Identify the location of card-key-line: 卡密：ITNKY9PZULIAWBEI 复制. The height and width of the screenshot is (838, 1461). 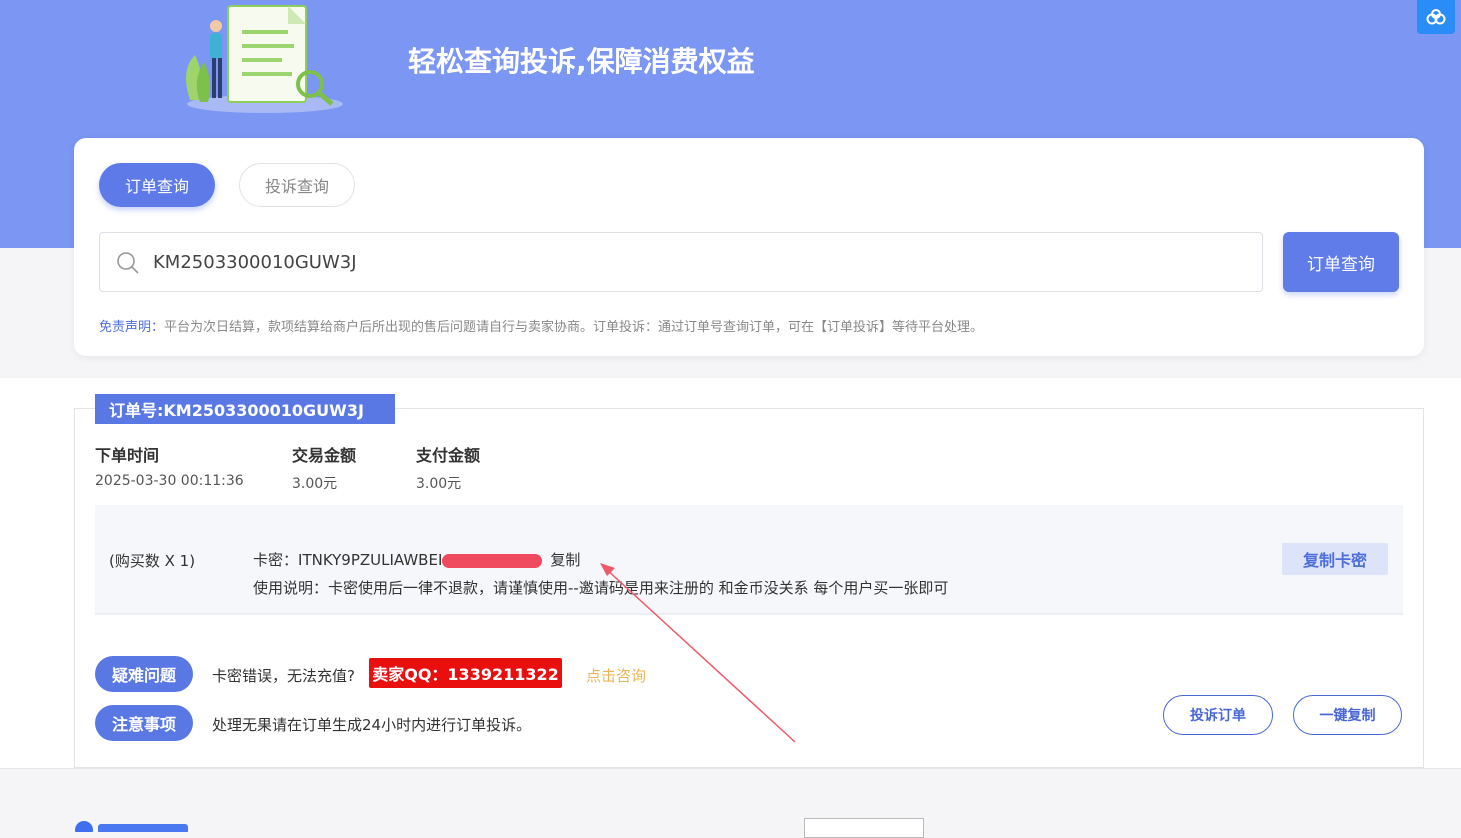
(416, 559).